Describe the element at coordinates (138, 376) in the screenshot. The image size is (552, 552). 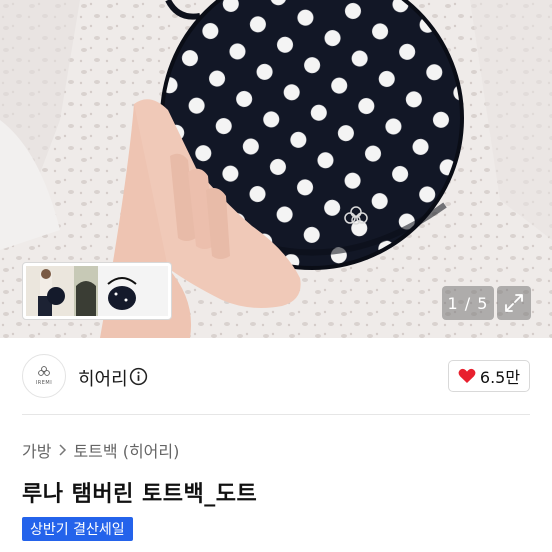
I see `info-icon` at that location.